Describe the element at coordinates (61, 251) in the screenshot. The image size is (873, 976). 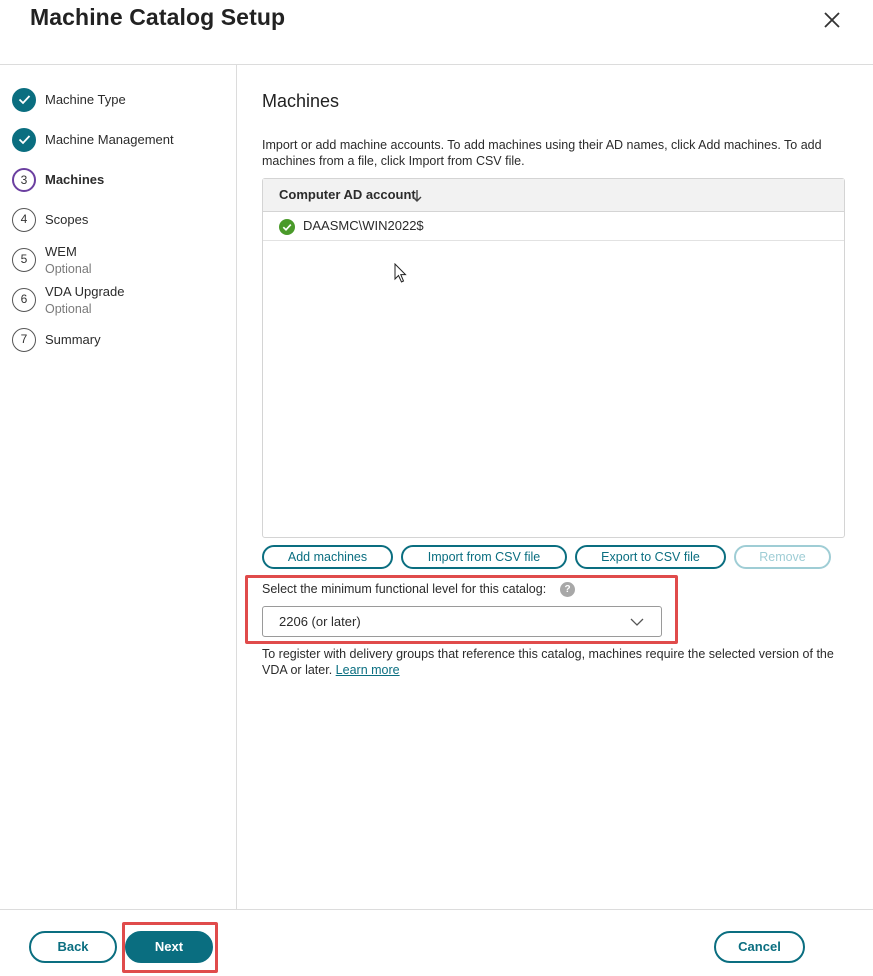
I see `step-label: WEM` at that location.